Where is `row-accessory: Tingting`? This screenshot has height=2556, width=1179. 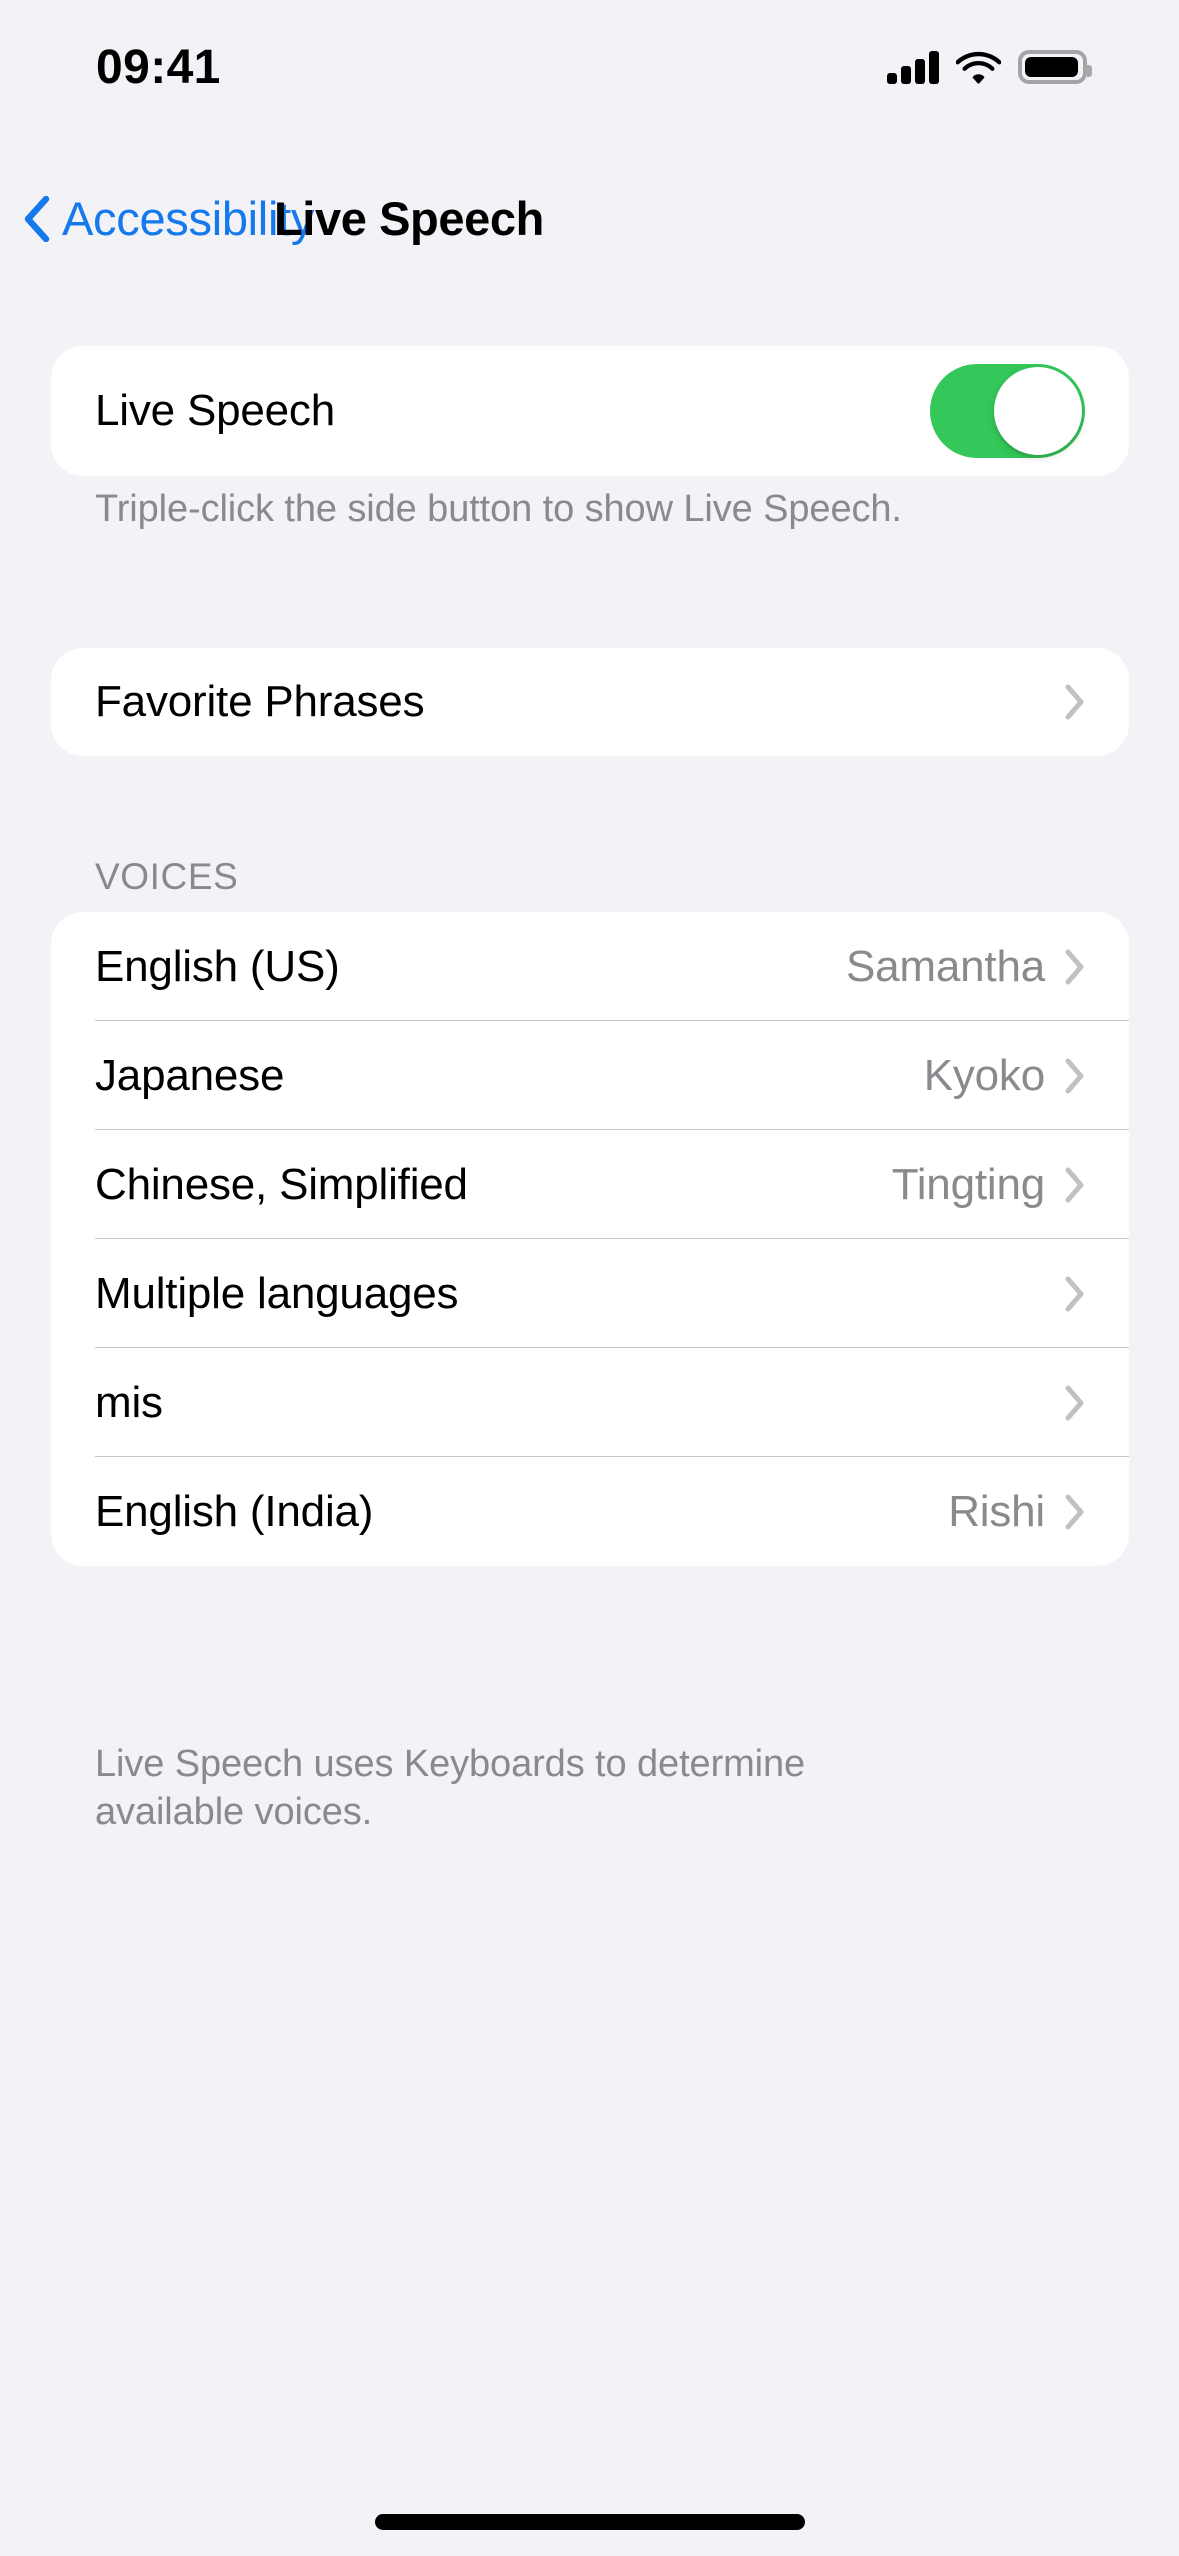
row-accessory: Tingting is located at coordinates (988, 1185).